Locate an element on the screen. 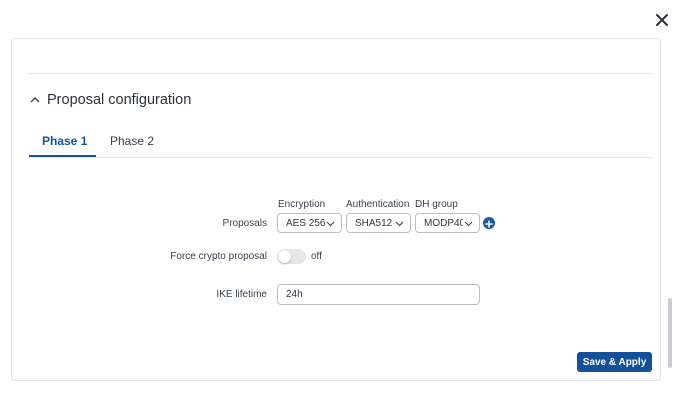  scrollbar is located at coordinates (670, 333).